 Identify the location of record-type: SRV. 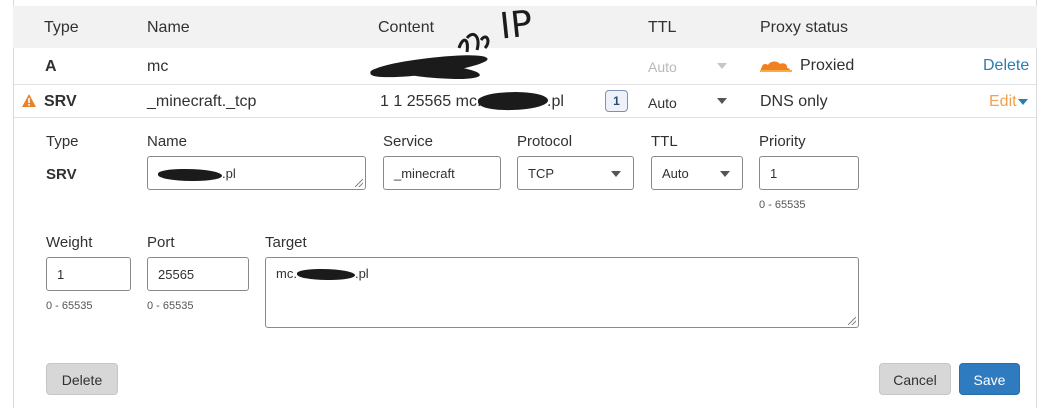
(60, 101).